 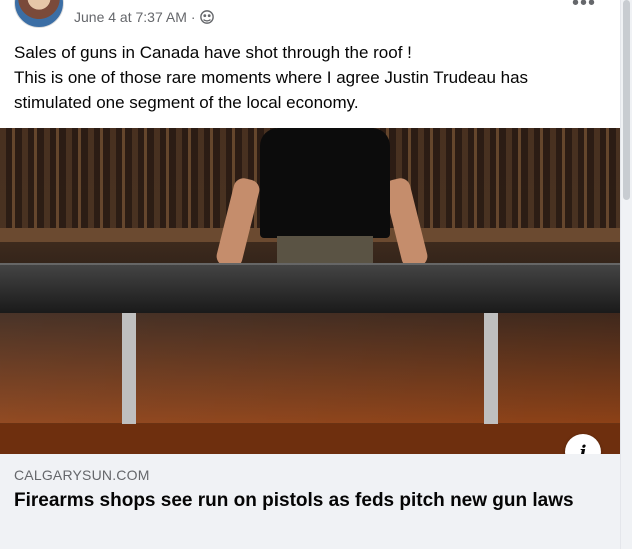 What do you see at coordinates (39, 14) in the screenshot?
I see `author-avatar` at bounding box center [39, 14].